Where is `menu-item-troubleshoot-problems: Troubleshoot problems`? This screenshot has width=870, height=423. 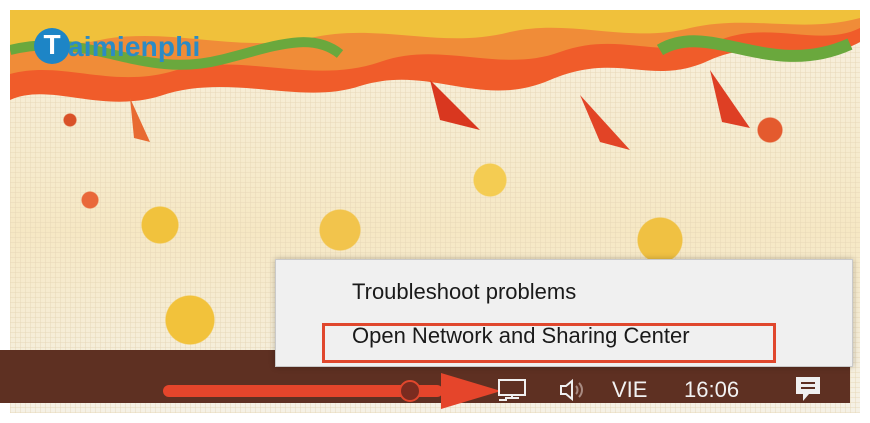 menu-item-troubleshoot-problems: Troubleshoot problems is located at coordinates (564, 292).